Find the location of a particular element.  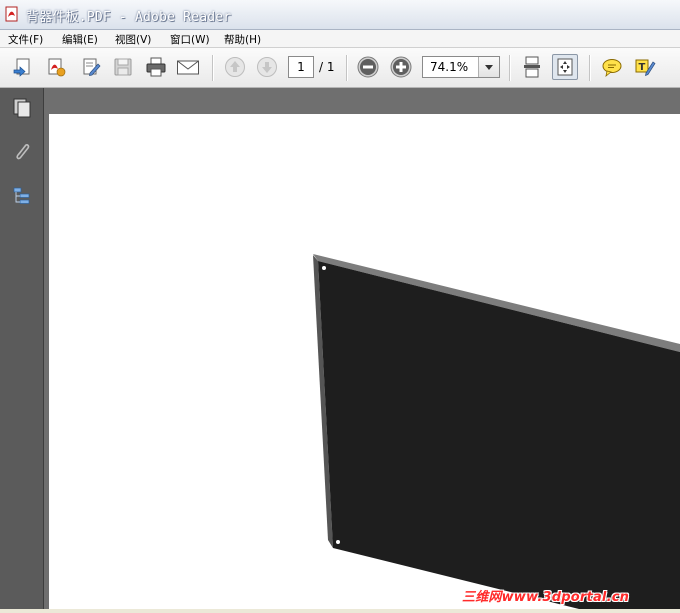

arrow-up-icon is located at coordinates (235, 67).